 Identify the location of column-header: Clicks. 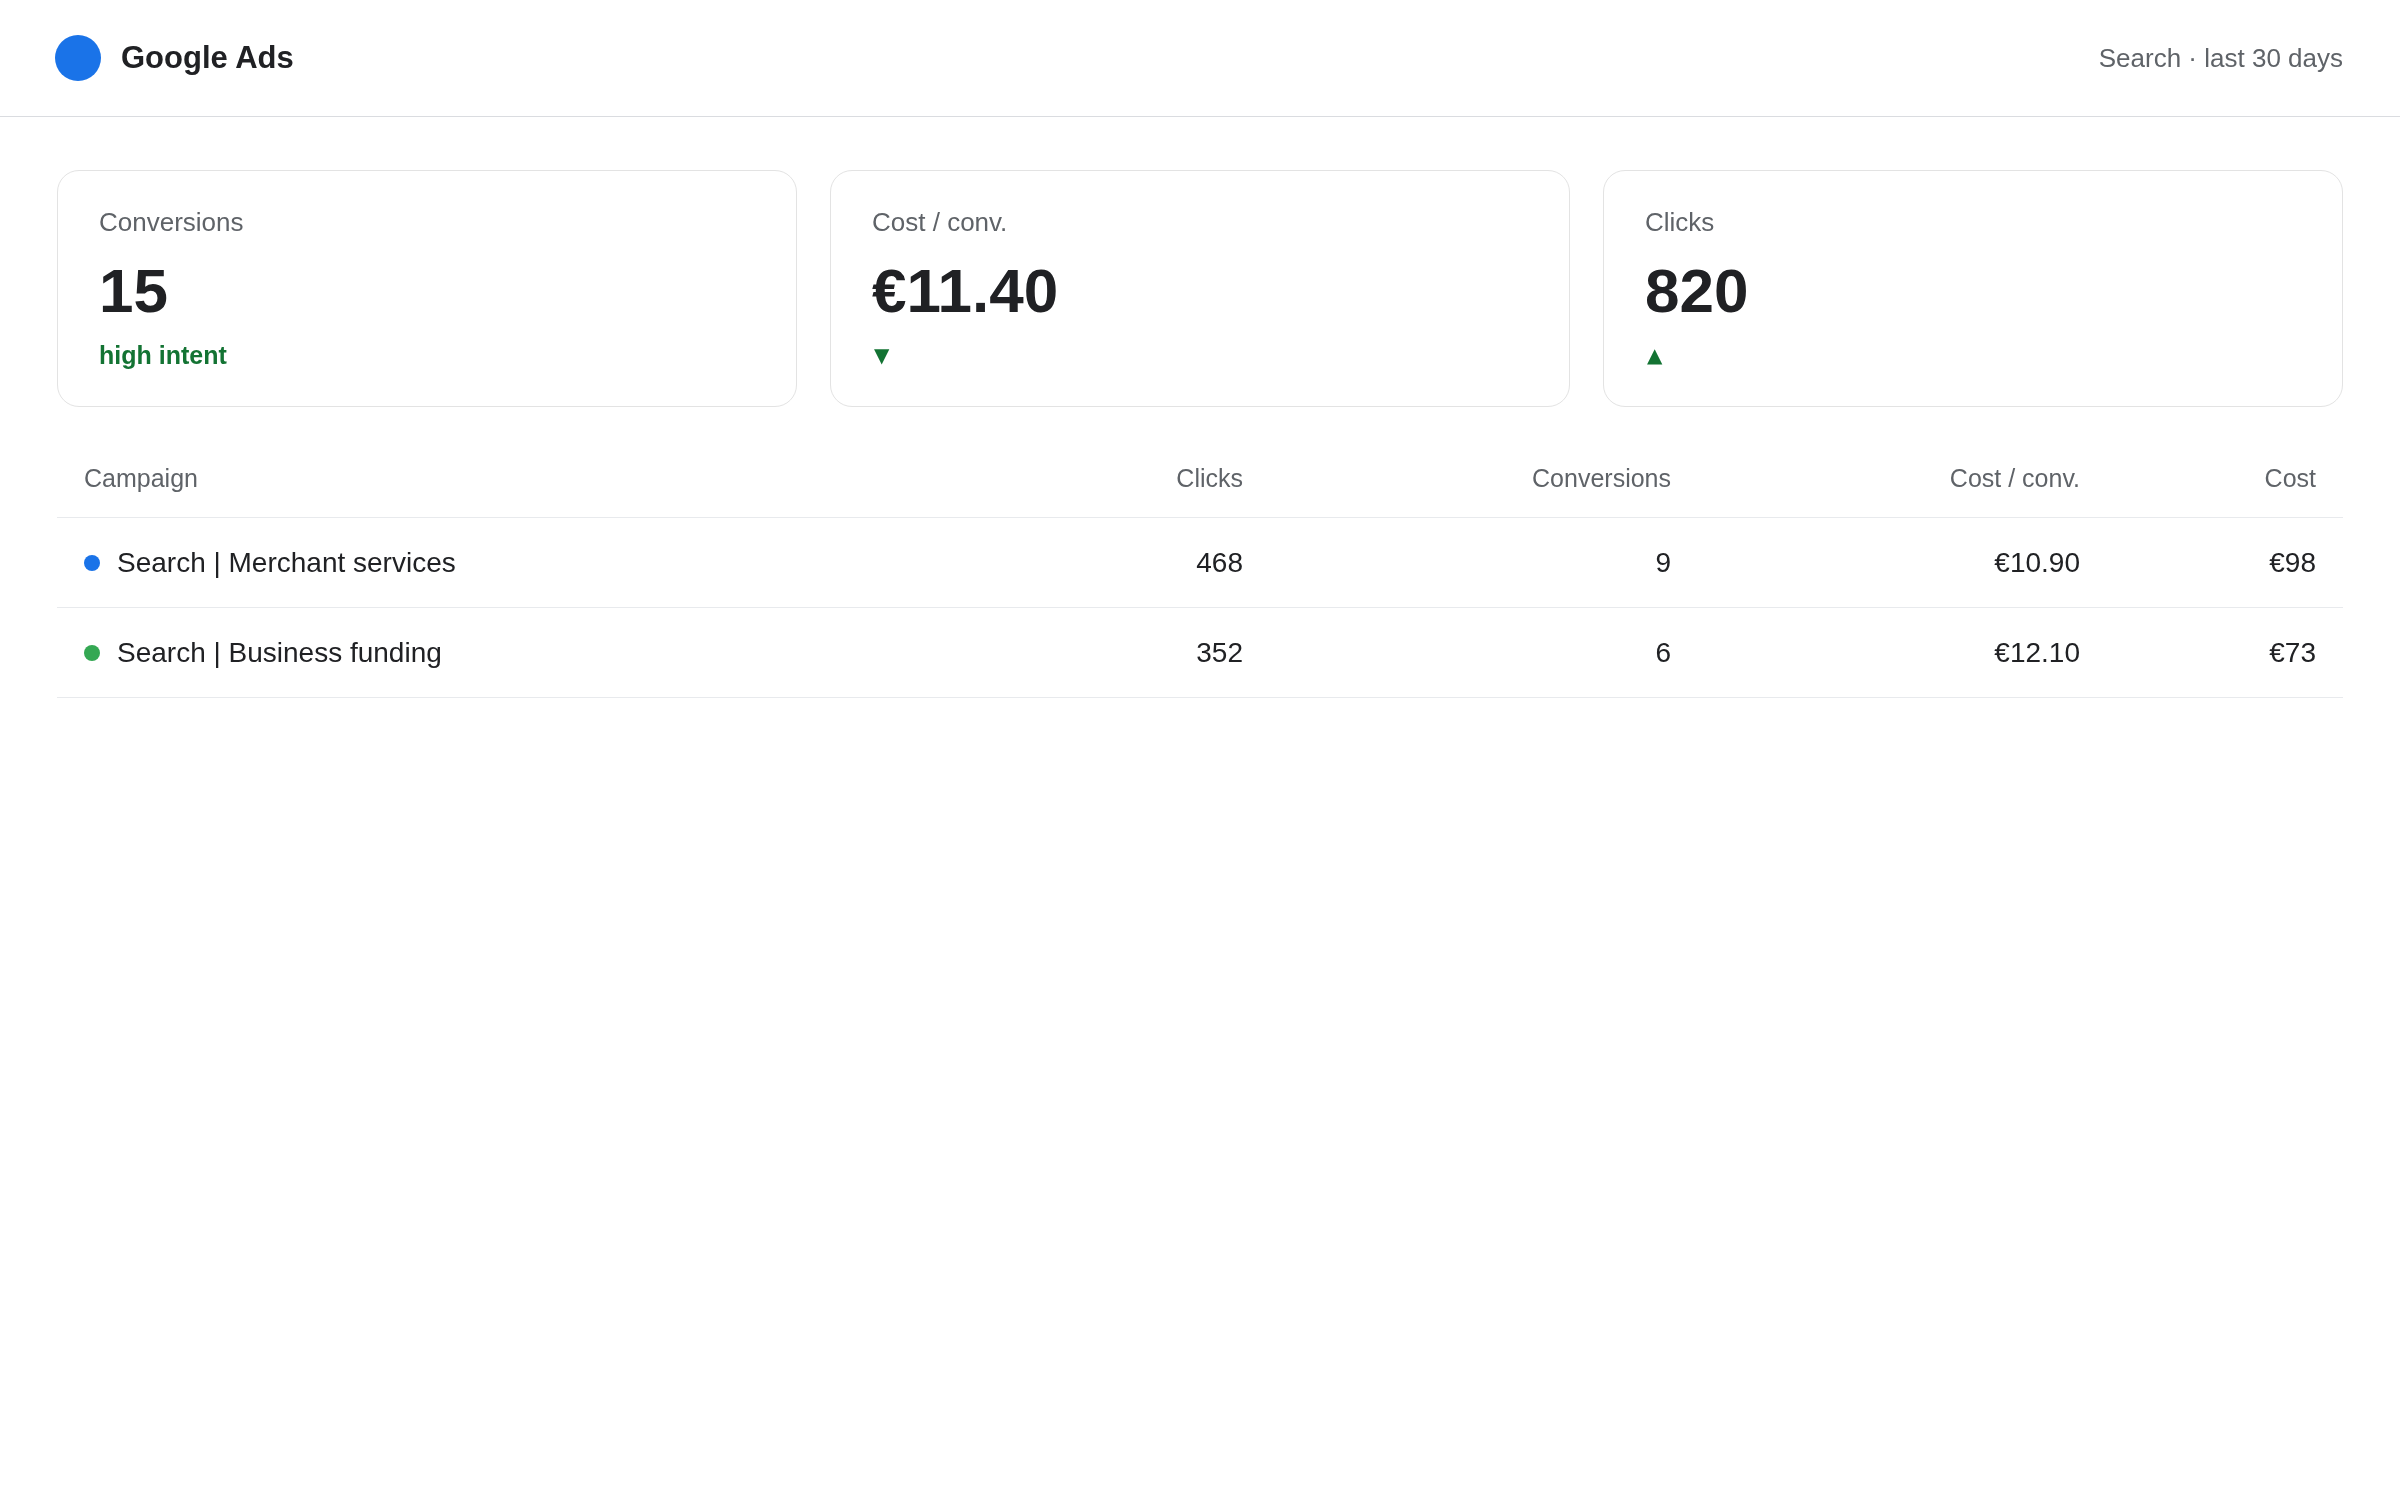
(1209, 478).